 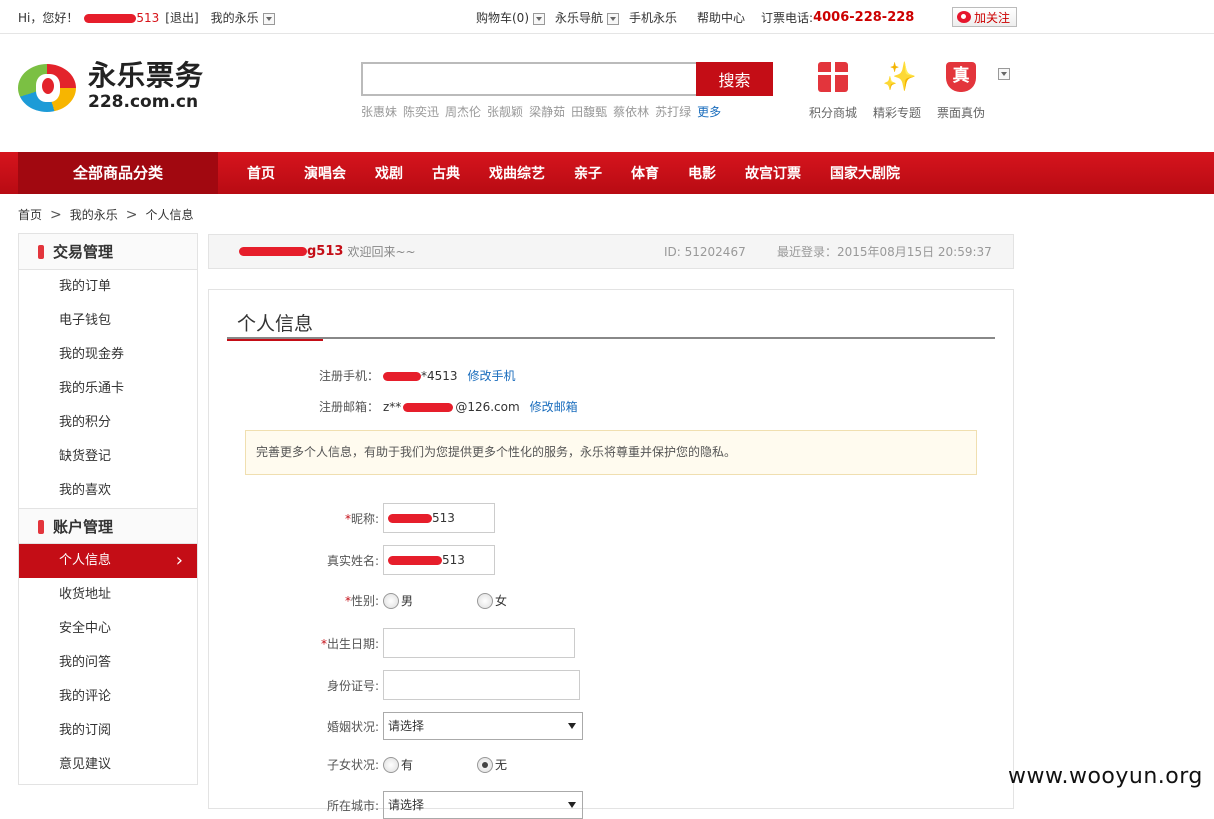 I want to click on my-yongle-label: 我的永乐, so click(x=234, y=18).